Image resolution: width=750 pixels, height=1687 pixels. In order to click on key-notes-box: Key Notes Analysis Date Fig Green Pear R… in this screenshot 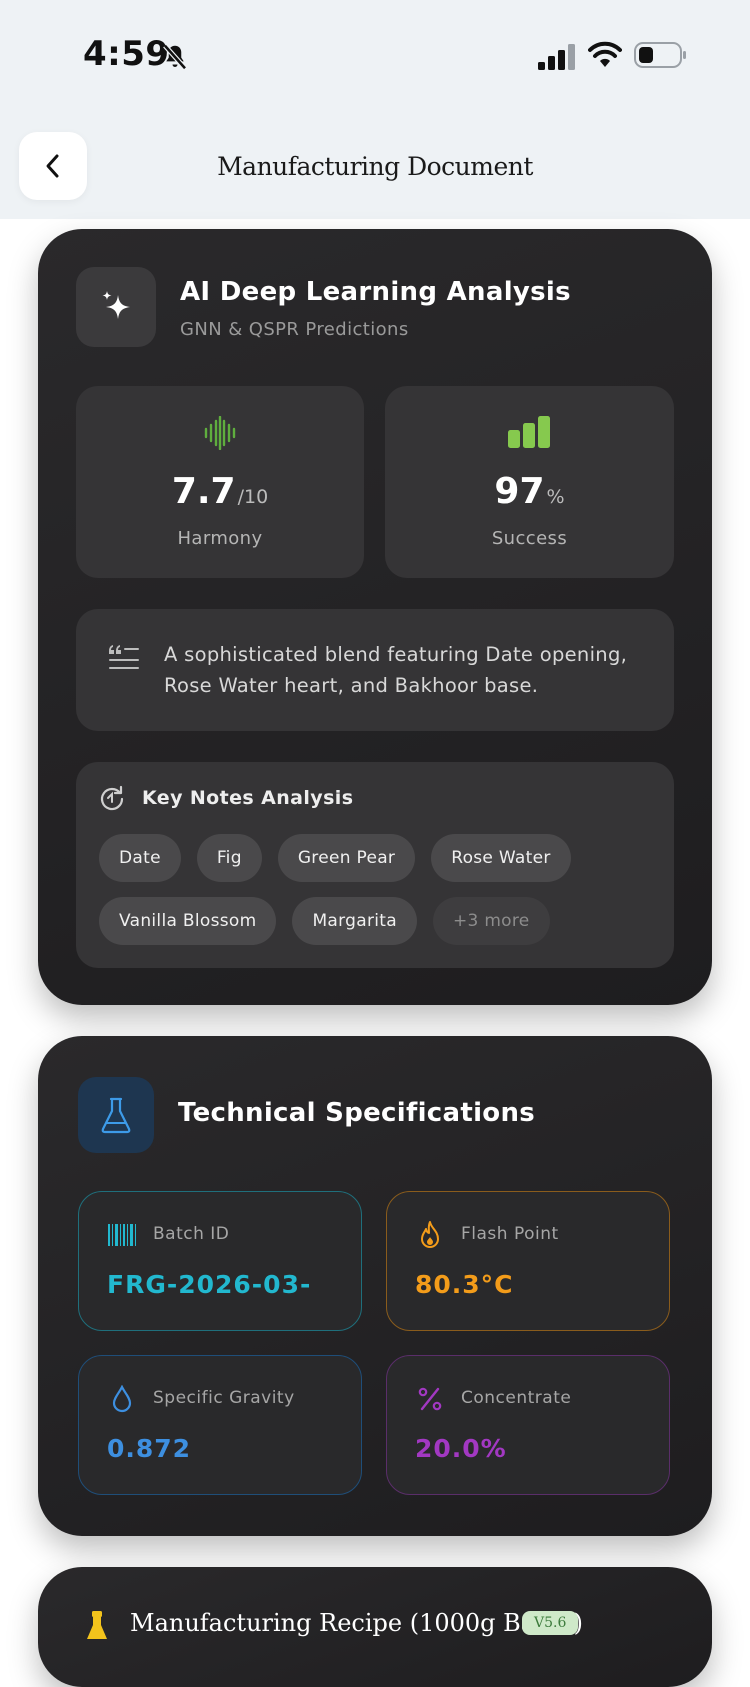, I will do `click(375, 865)`.